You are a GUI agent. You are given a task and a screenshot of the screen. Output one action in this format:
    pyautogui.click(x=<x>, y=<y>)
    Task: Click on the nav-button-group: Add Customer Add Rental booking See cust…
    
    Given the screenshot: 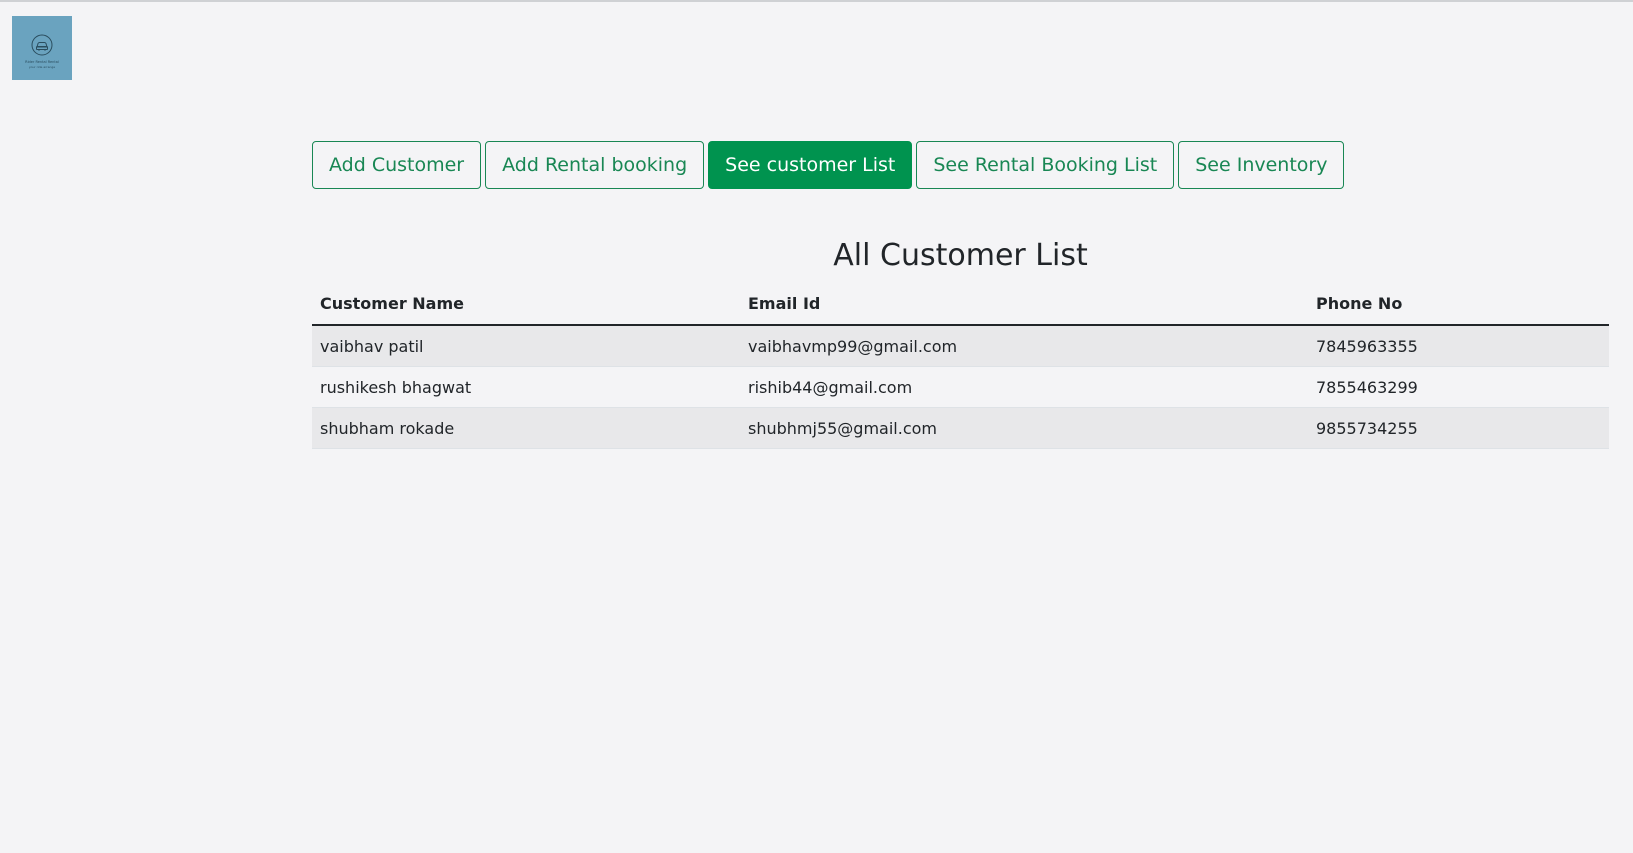 What is the action you would take?
    pyautogui.click(x=828, y=165)
    